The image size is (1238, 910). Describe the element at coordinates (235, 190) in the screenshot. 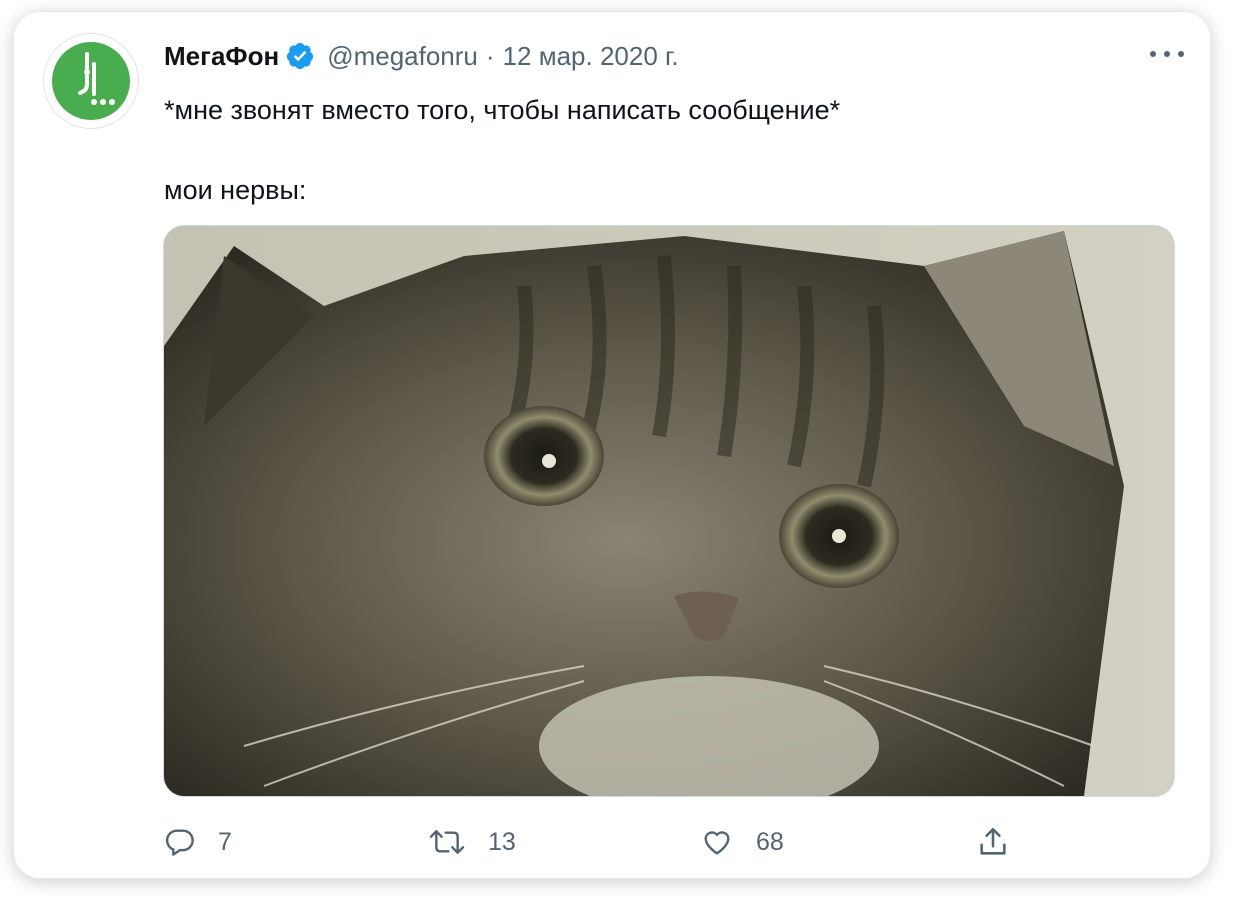

I see `tweet-text-line: мои нервы:` at that location.